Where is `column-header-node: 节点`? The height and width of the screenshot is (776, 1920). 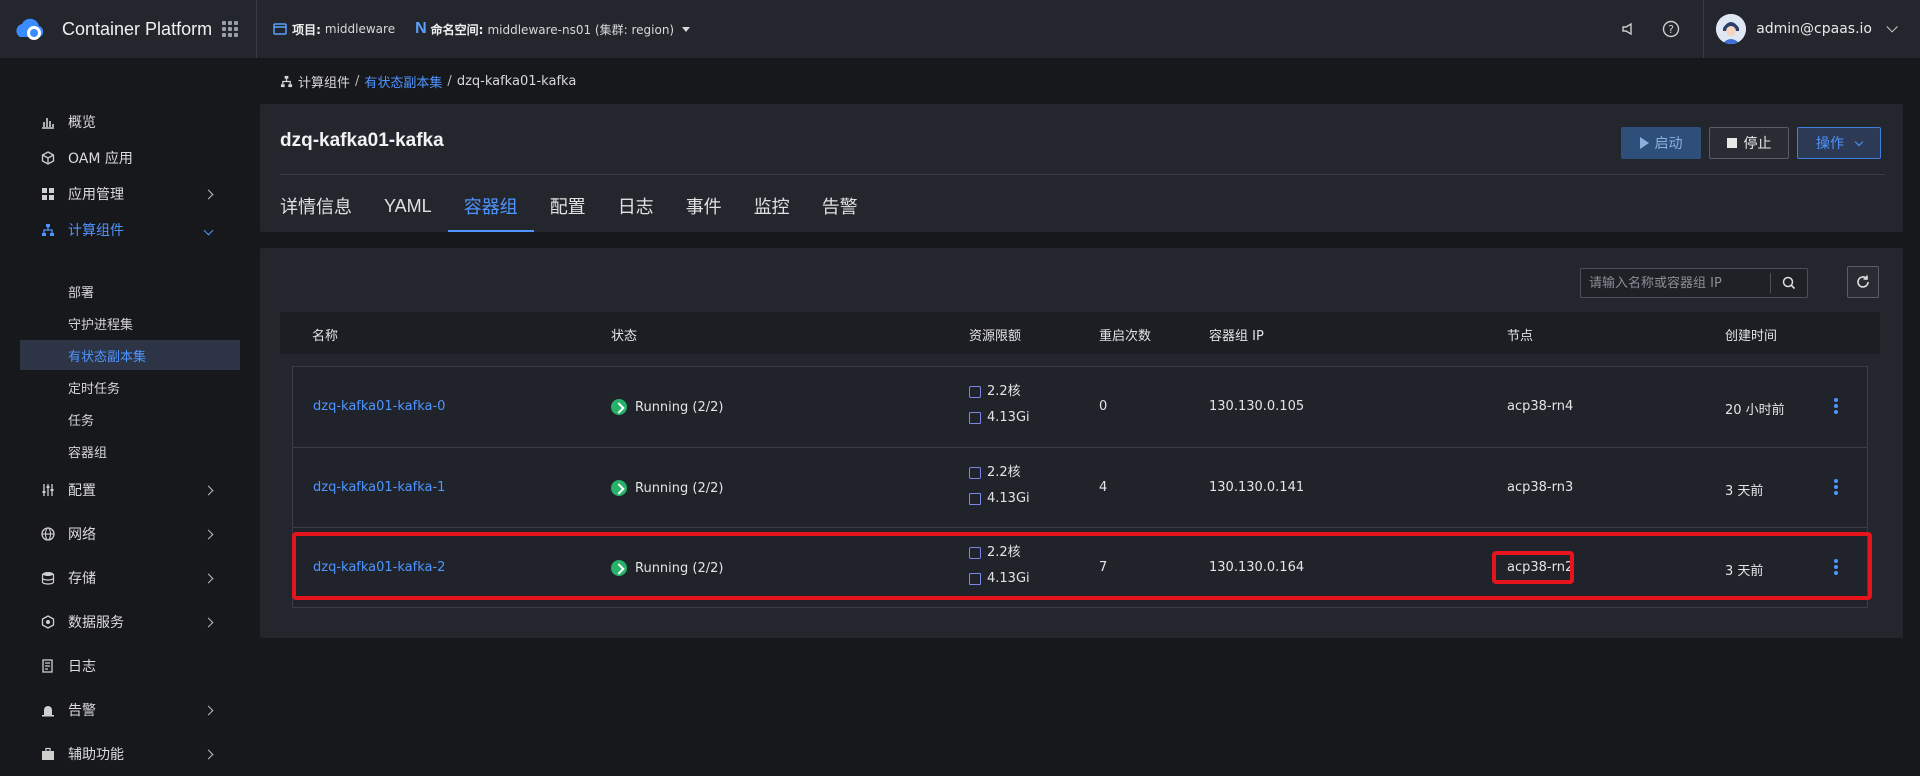 column-header-node: 节点 is located at coordinates (1520, 336).